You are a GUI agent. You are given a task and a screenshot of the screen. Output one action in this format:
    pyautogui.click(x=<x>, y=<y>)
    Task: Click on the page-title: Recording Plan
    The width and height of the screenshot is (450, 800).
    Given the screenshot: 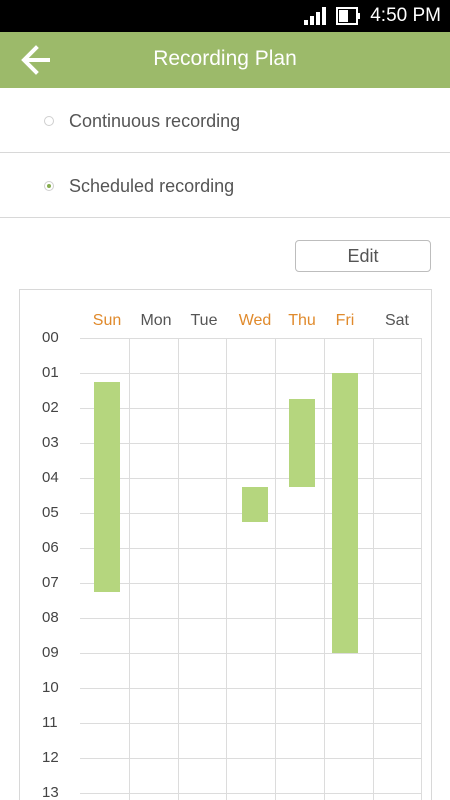 What is the action you would take?
    pyautogui.click(x=225, y=58)
    